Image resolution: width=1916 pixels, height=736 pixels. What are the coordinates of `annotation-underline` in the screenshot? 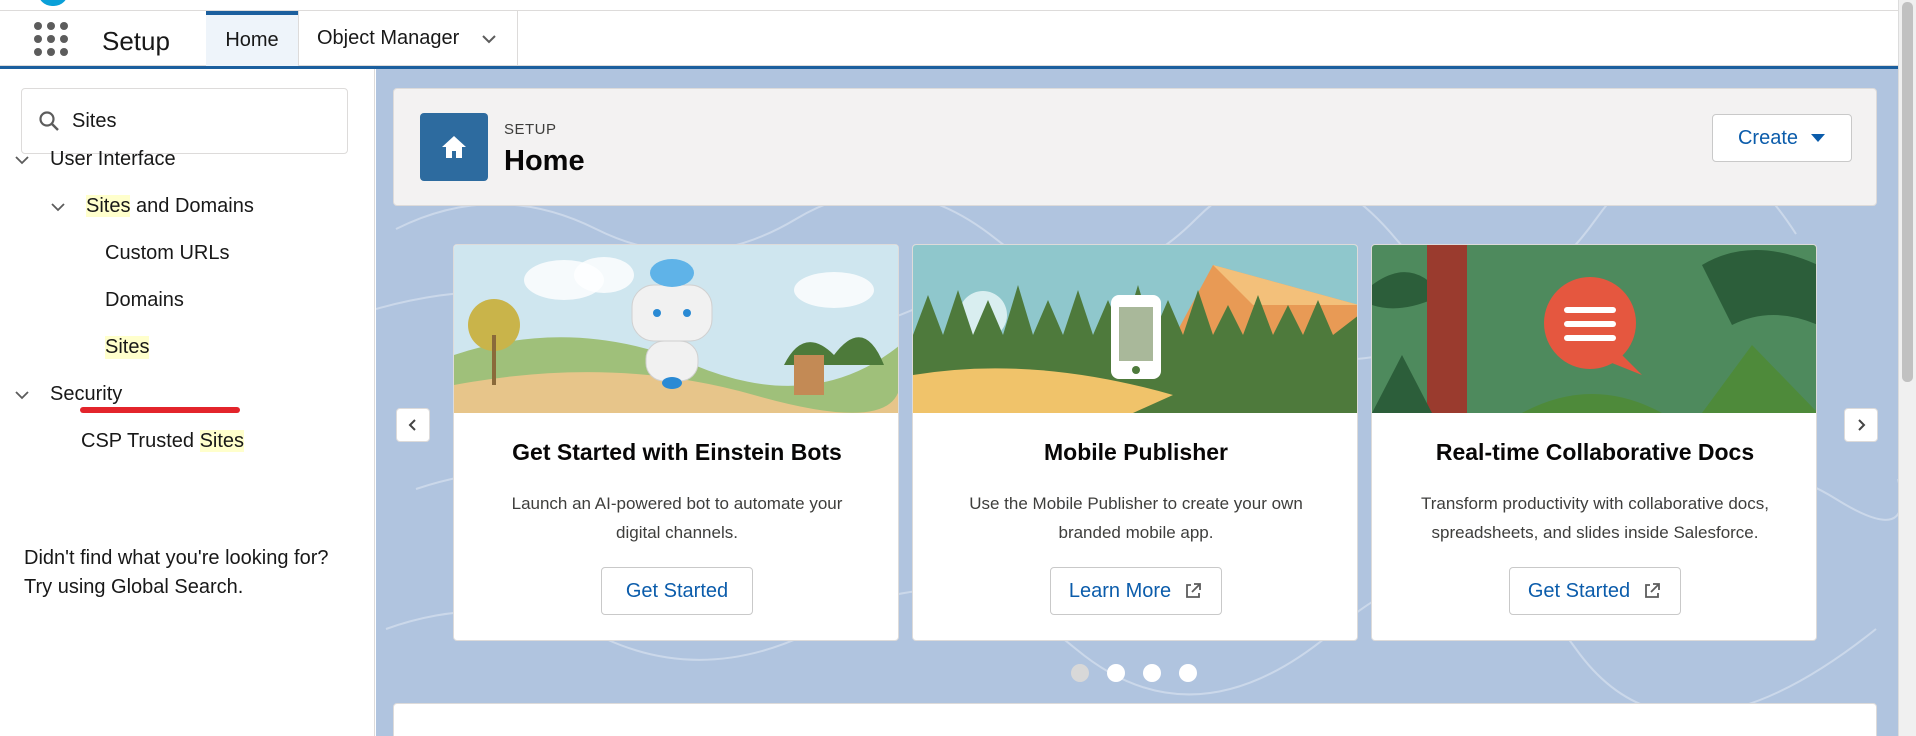 It's located at (160, 410).